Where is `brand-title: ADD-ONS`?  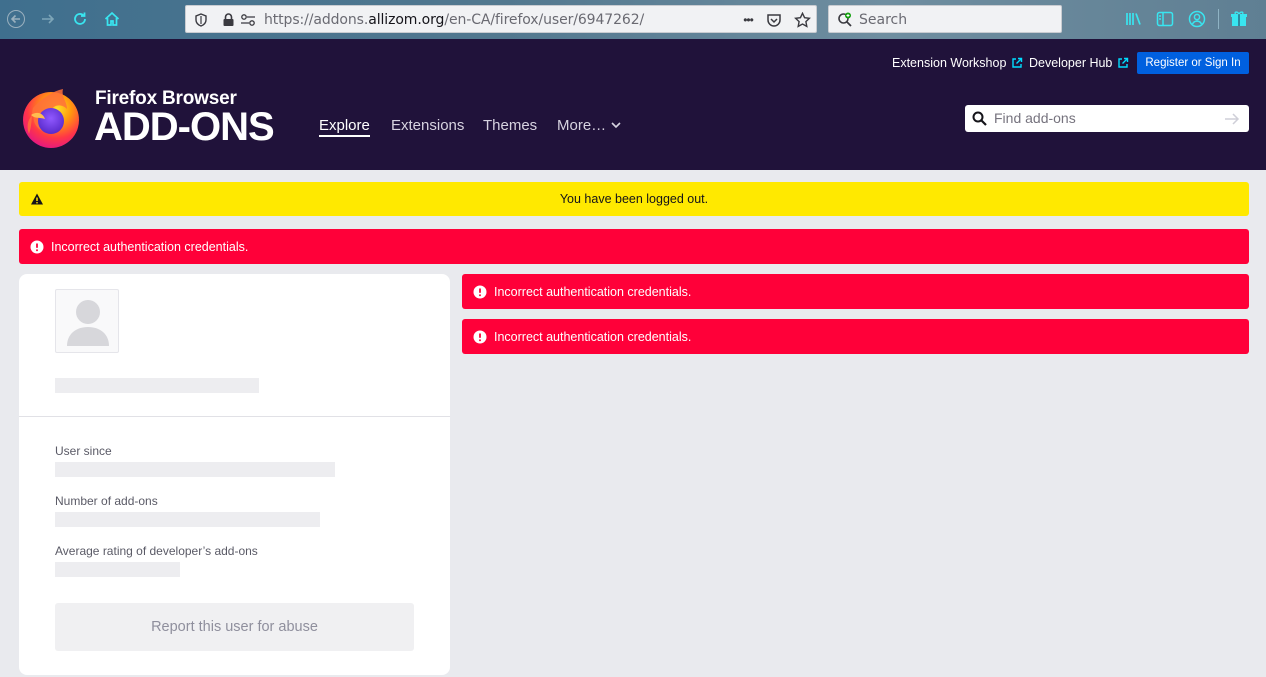
brand-title: ADD-ONS is located at coordinates (184, 127).